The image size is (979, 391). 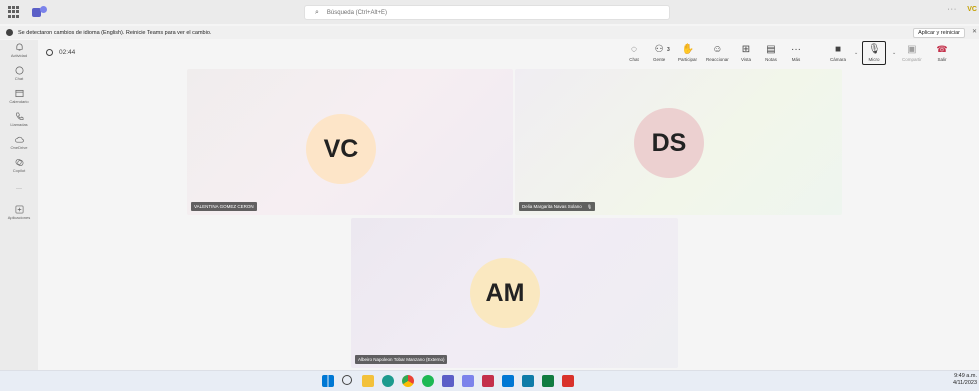 I want to click on participant-tile: VC VALENTINA GOMEZ CERON, so click(x=350, y=142).